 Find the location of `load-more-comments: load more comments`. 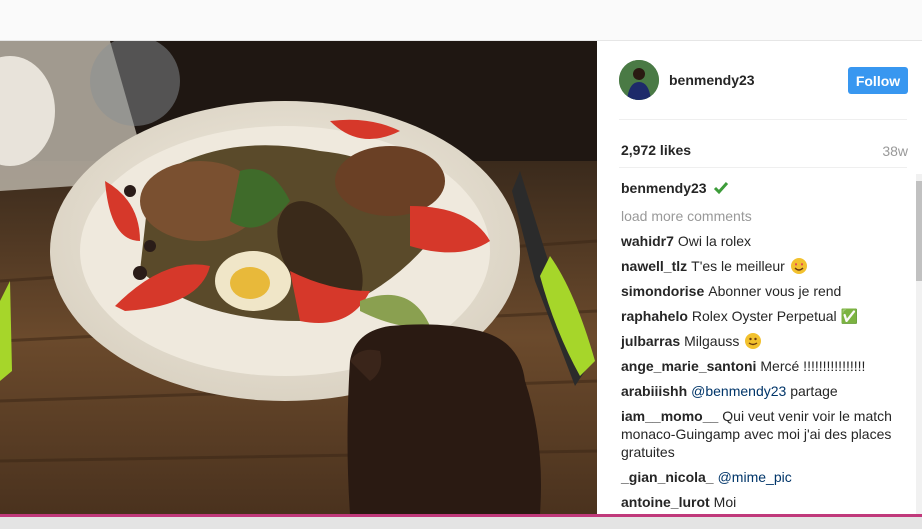

load-more-comments: load more comments is located at coordinates (763, 216).